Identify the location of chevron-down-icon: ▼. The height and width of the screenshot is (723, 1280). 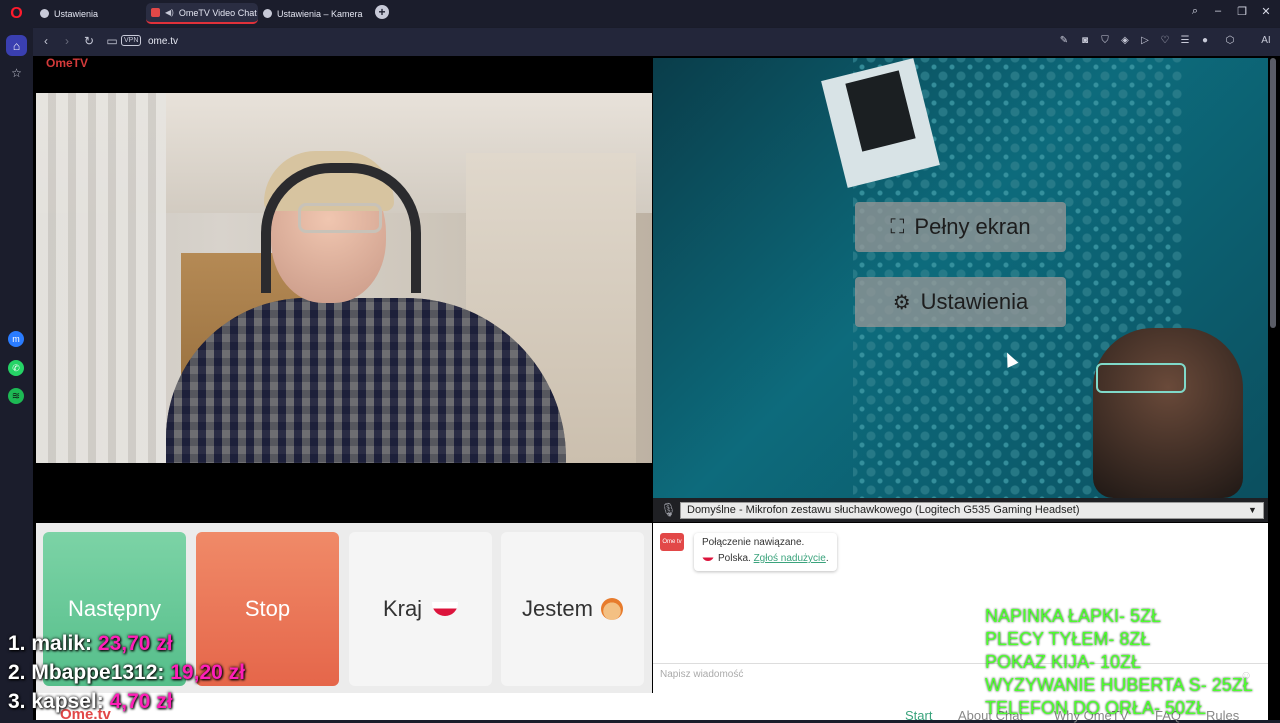
(1252, 510).